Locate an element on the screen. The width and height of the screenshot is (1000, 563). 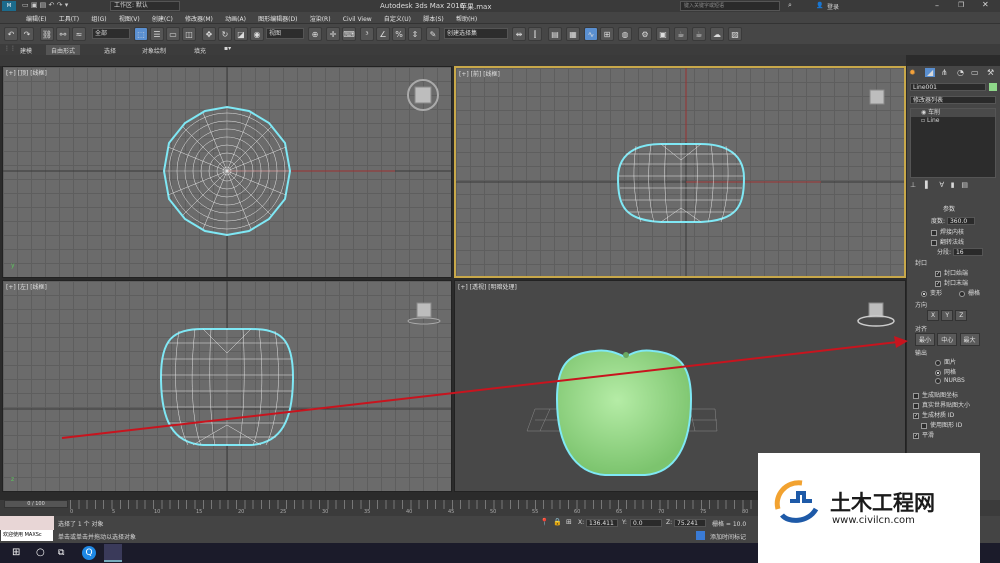
watermark: 土木工程网 www.civilcn.com is located at coordinates (869, 508).